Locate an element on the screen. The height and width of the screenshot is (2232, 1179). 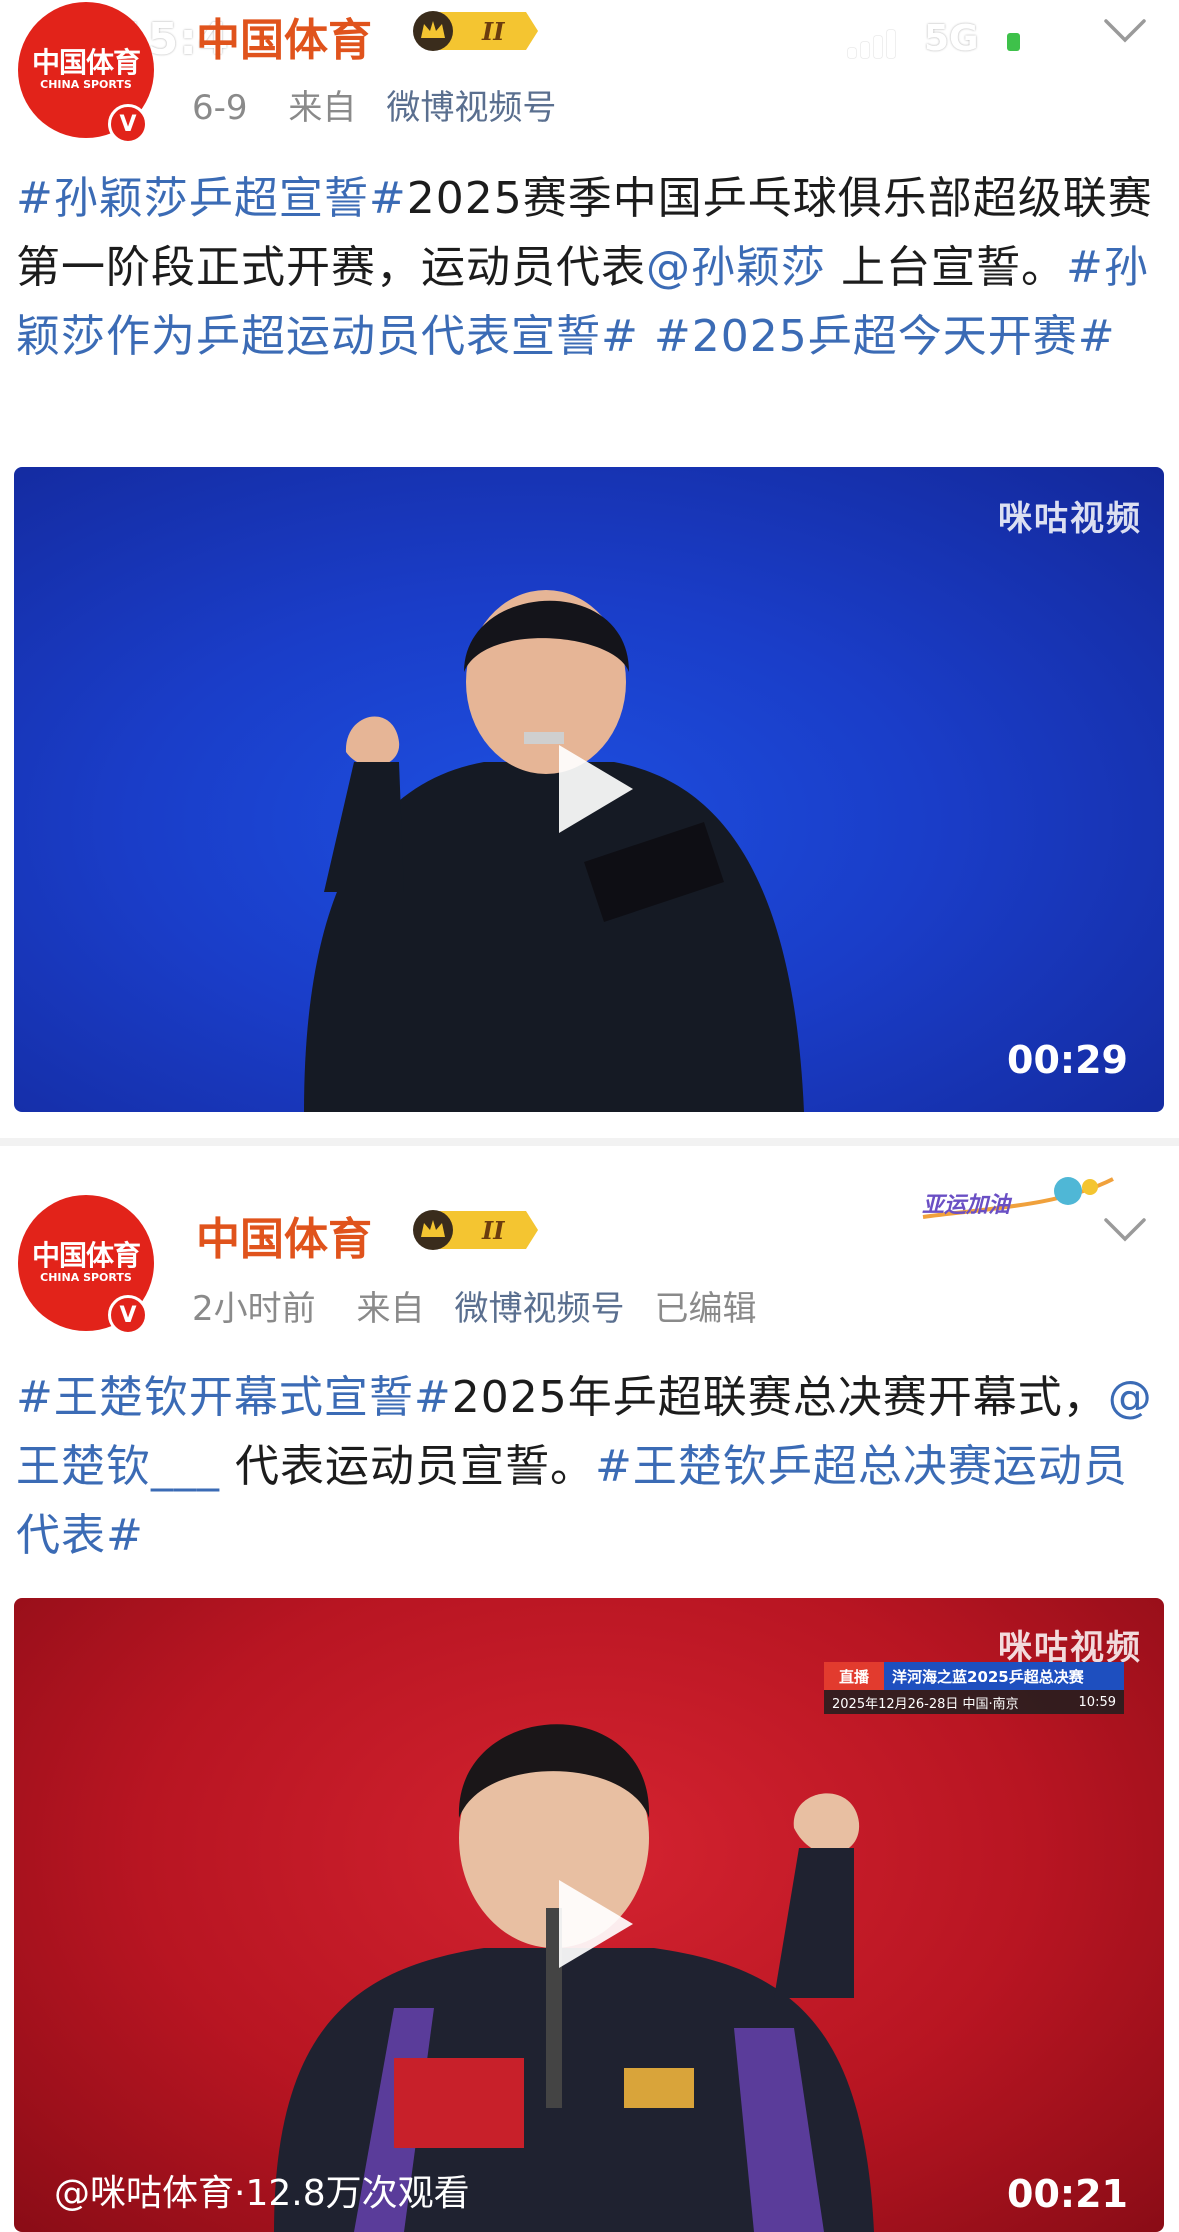
post-meta: 6-9 来自 微博视频号 is located at coordinates (389, 104).